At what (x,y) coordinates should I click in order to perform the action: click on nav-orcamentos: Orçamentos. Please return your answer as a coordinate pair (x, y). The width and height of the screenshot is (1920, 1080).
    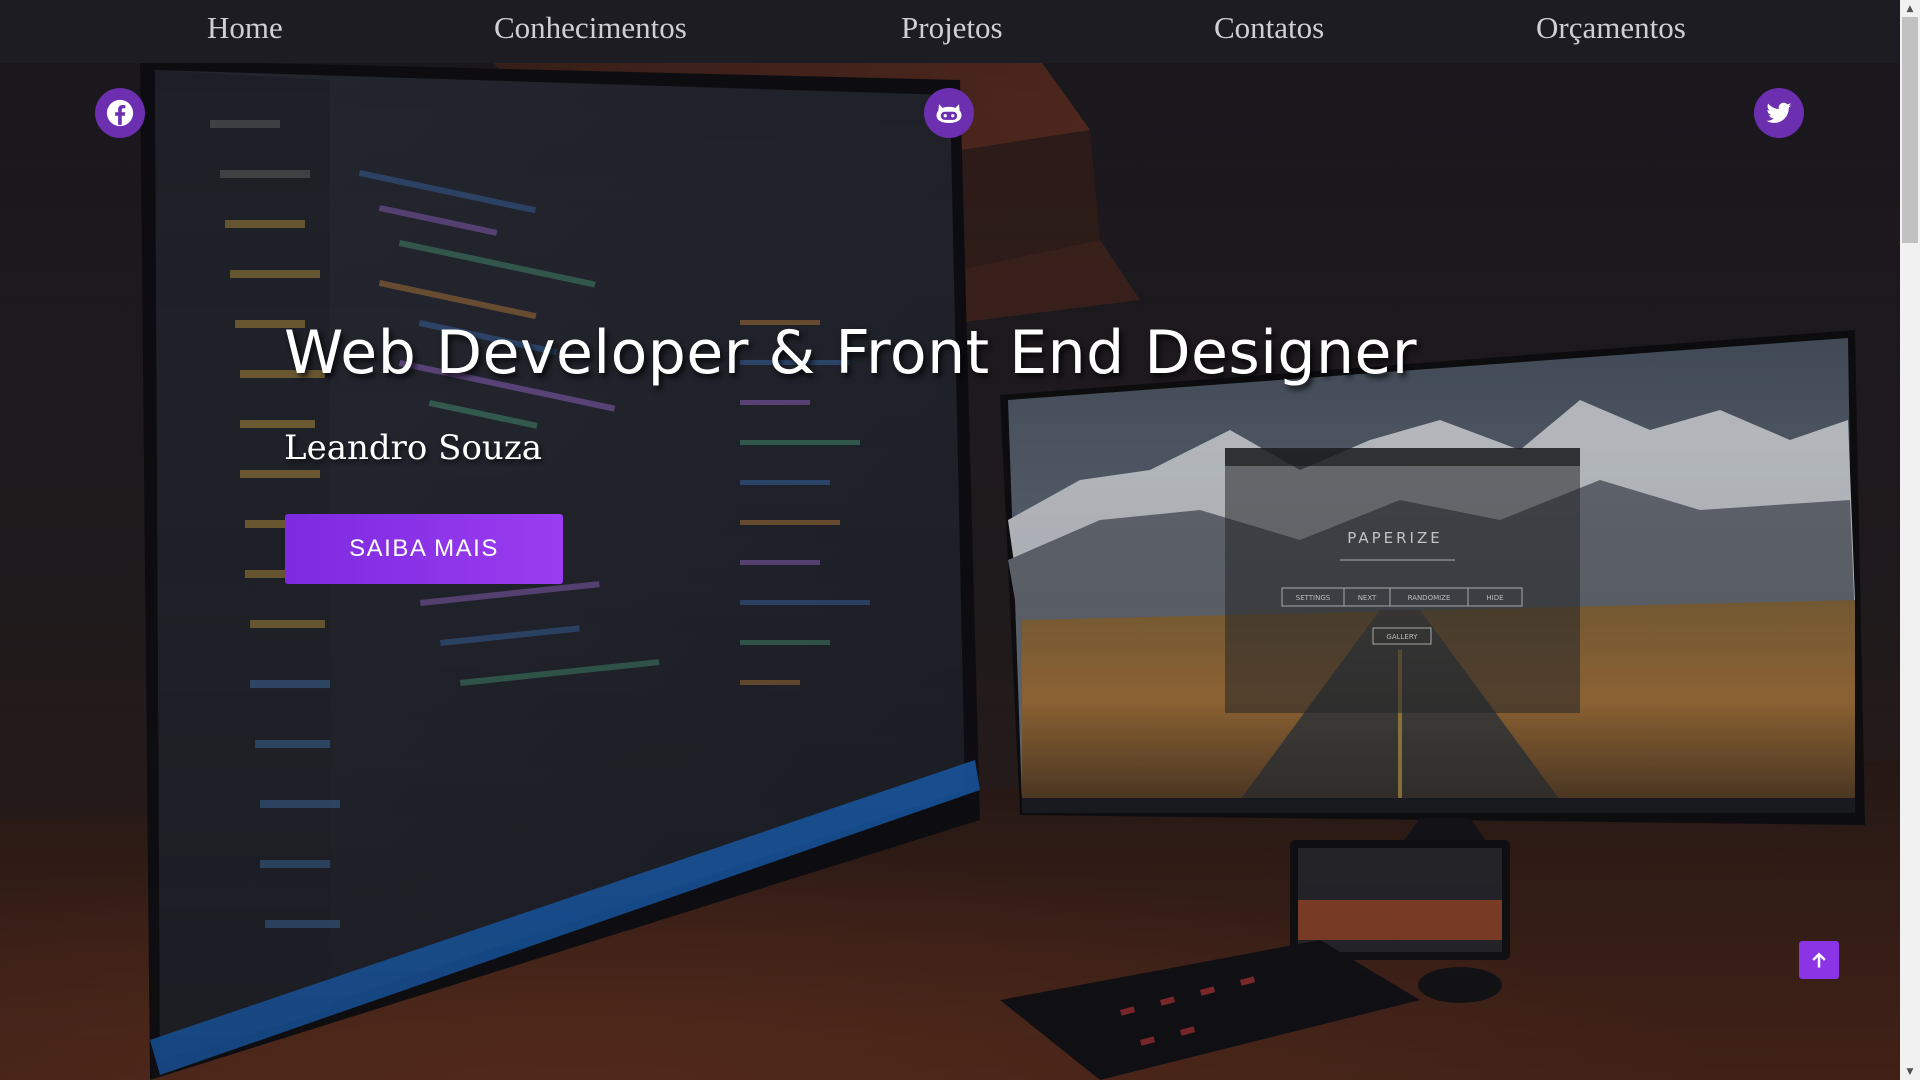
    Looking at the image, I should click on (1611, 28).